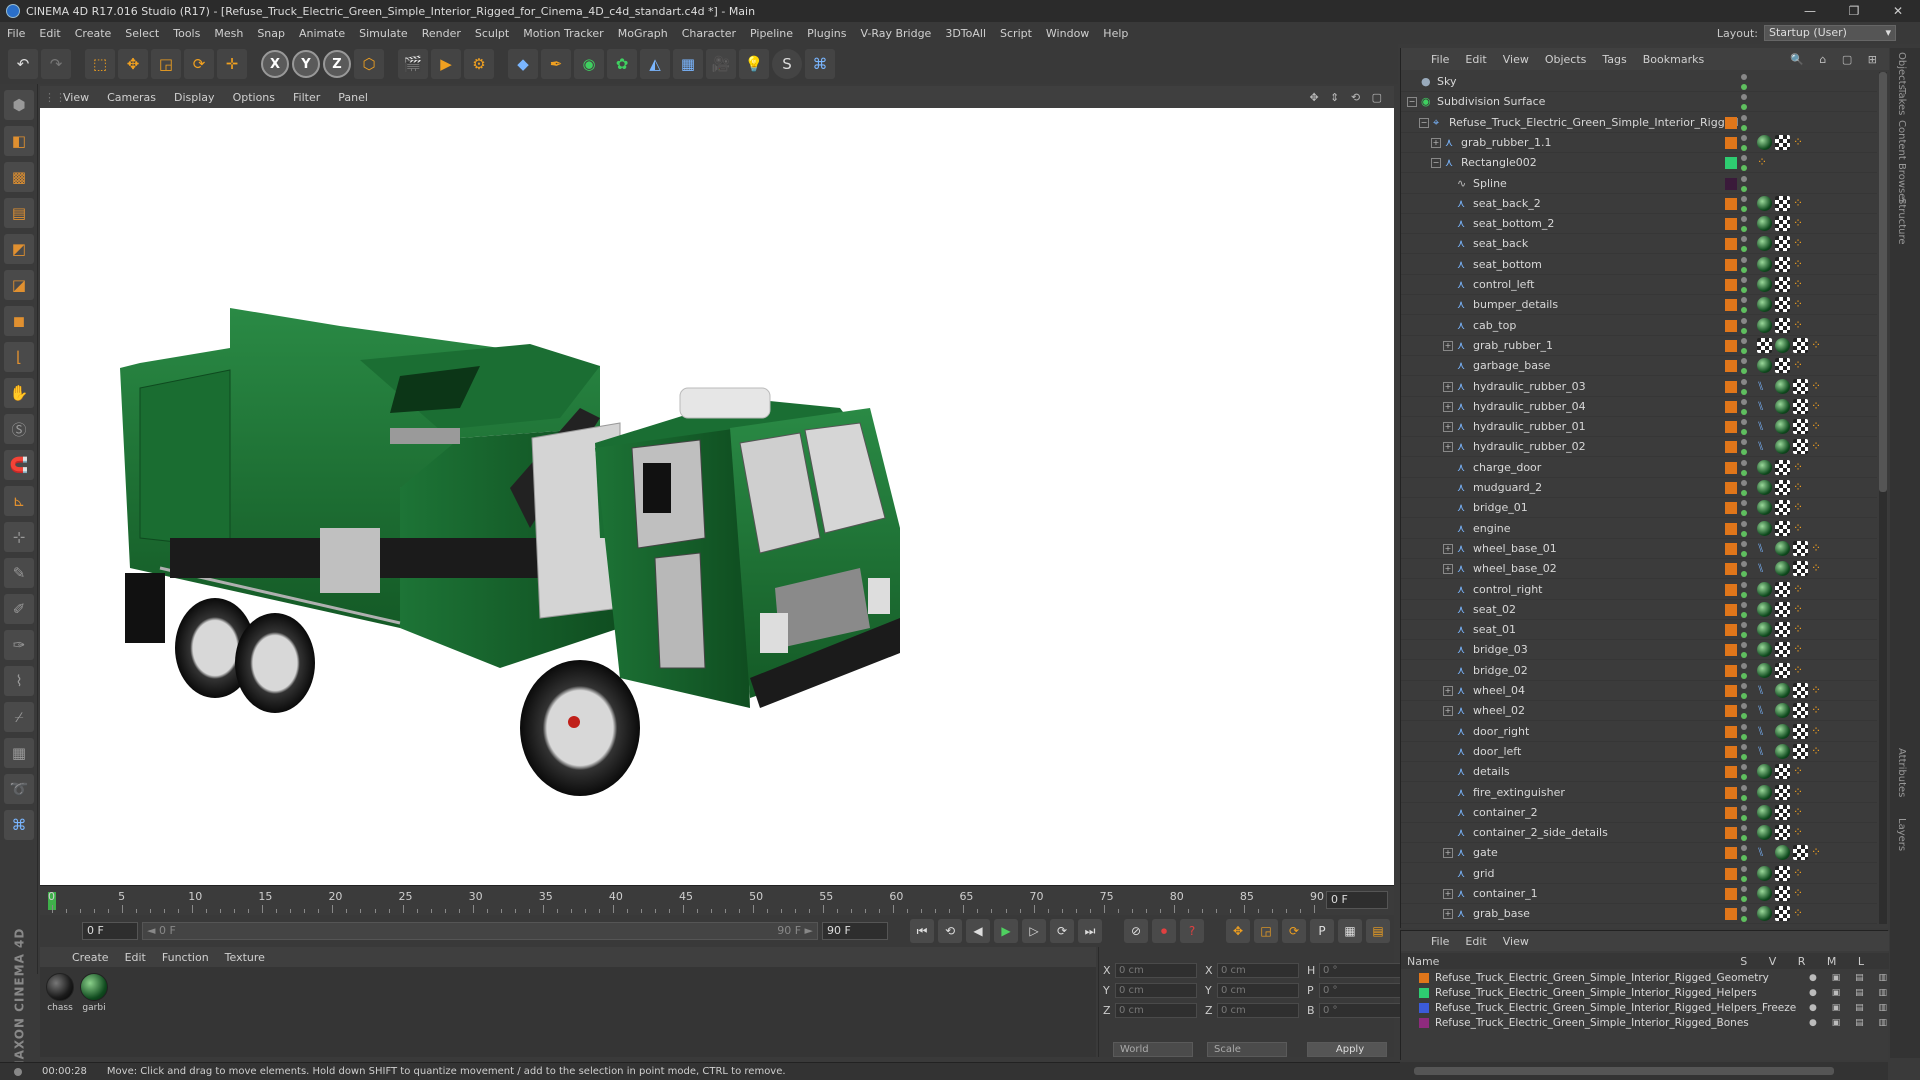 This screenshot has width=1920, height=1080. I want to click on start-frame-field: 0 F, so click(110, 931).